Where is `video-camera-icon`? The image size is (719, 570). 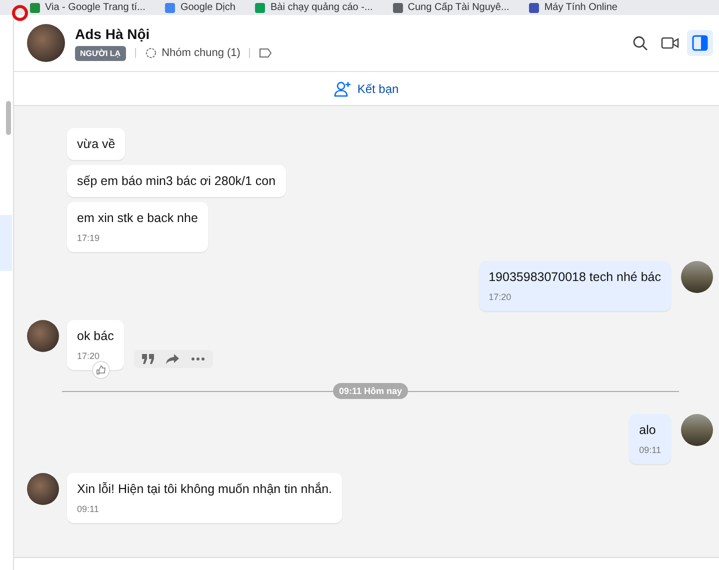
video-camera-icon is located at coordinates (670, 43).